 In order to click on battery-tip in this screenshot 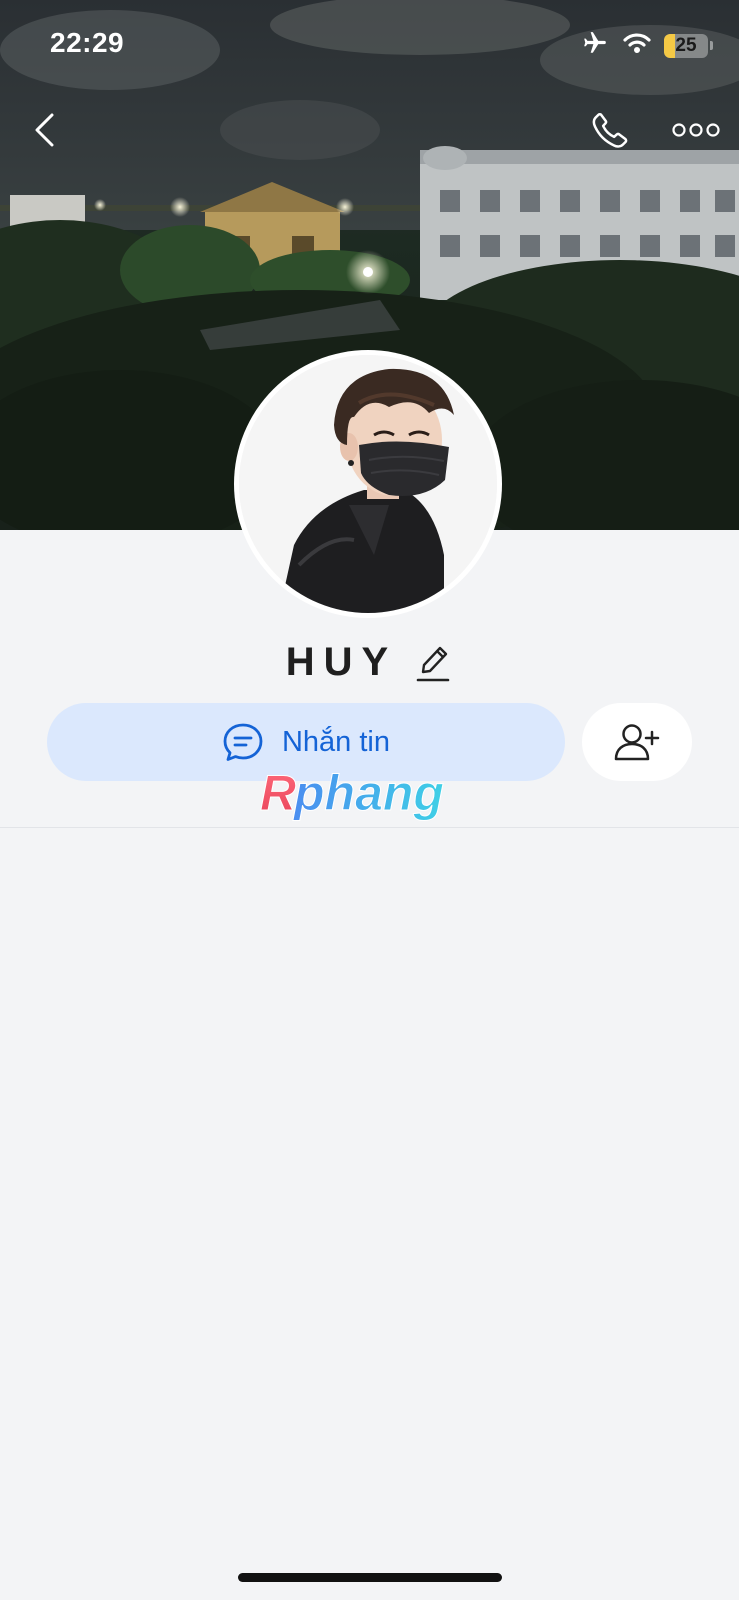, I will do `click(711, 45)`.